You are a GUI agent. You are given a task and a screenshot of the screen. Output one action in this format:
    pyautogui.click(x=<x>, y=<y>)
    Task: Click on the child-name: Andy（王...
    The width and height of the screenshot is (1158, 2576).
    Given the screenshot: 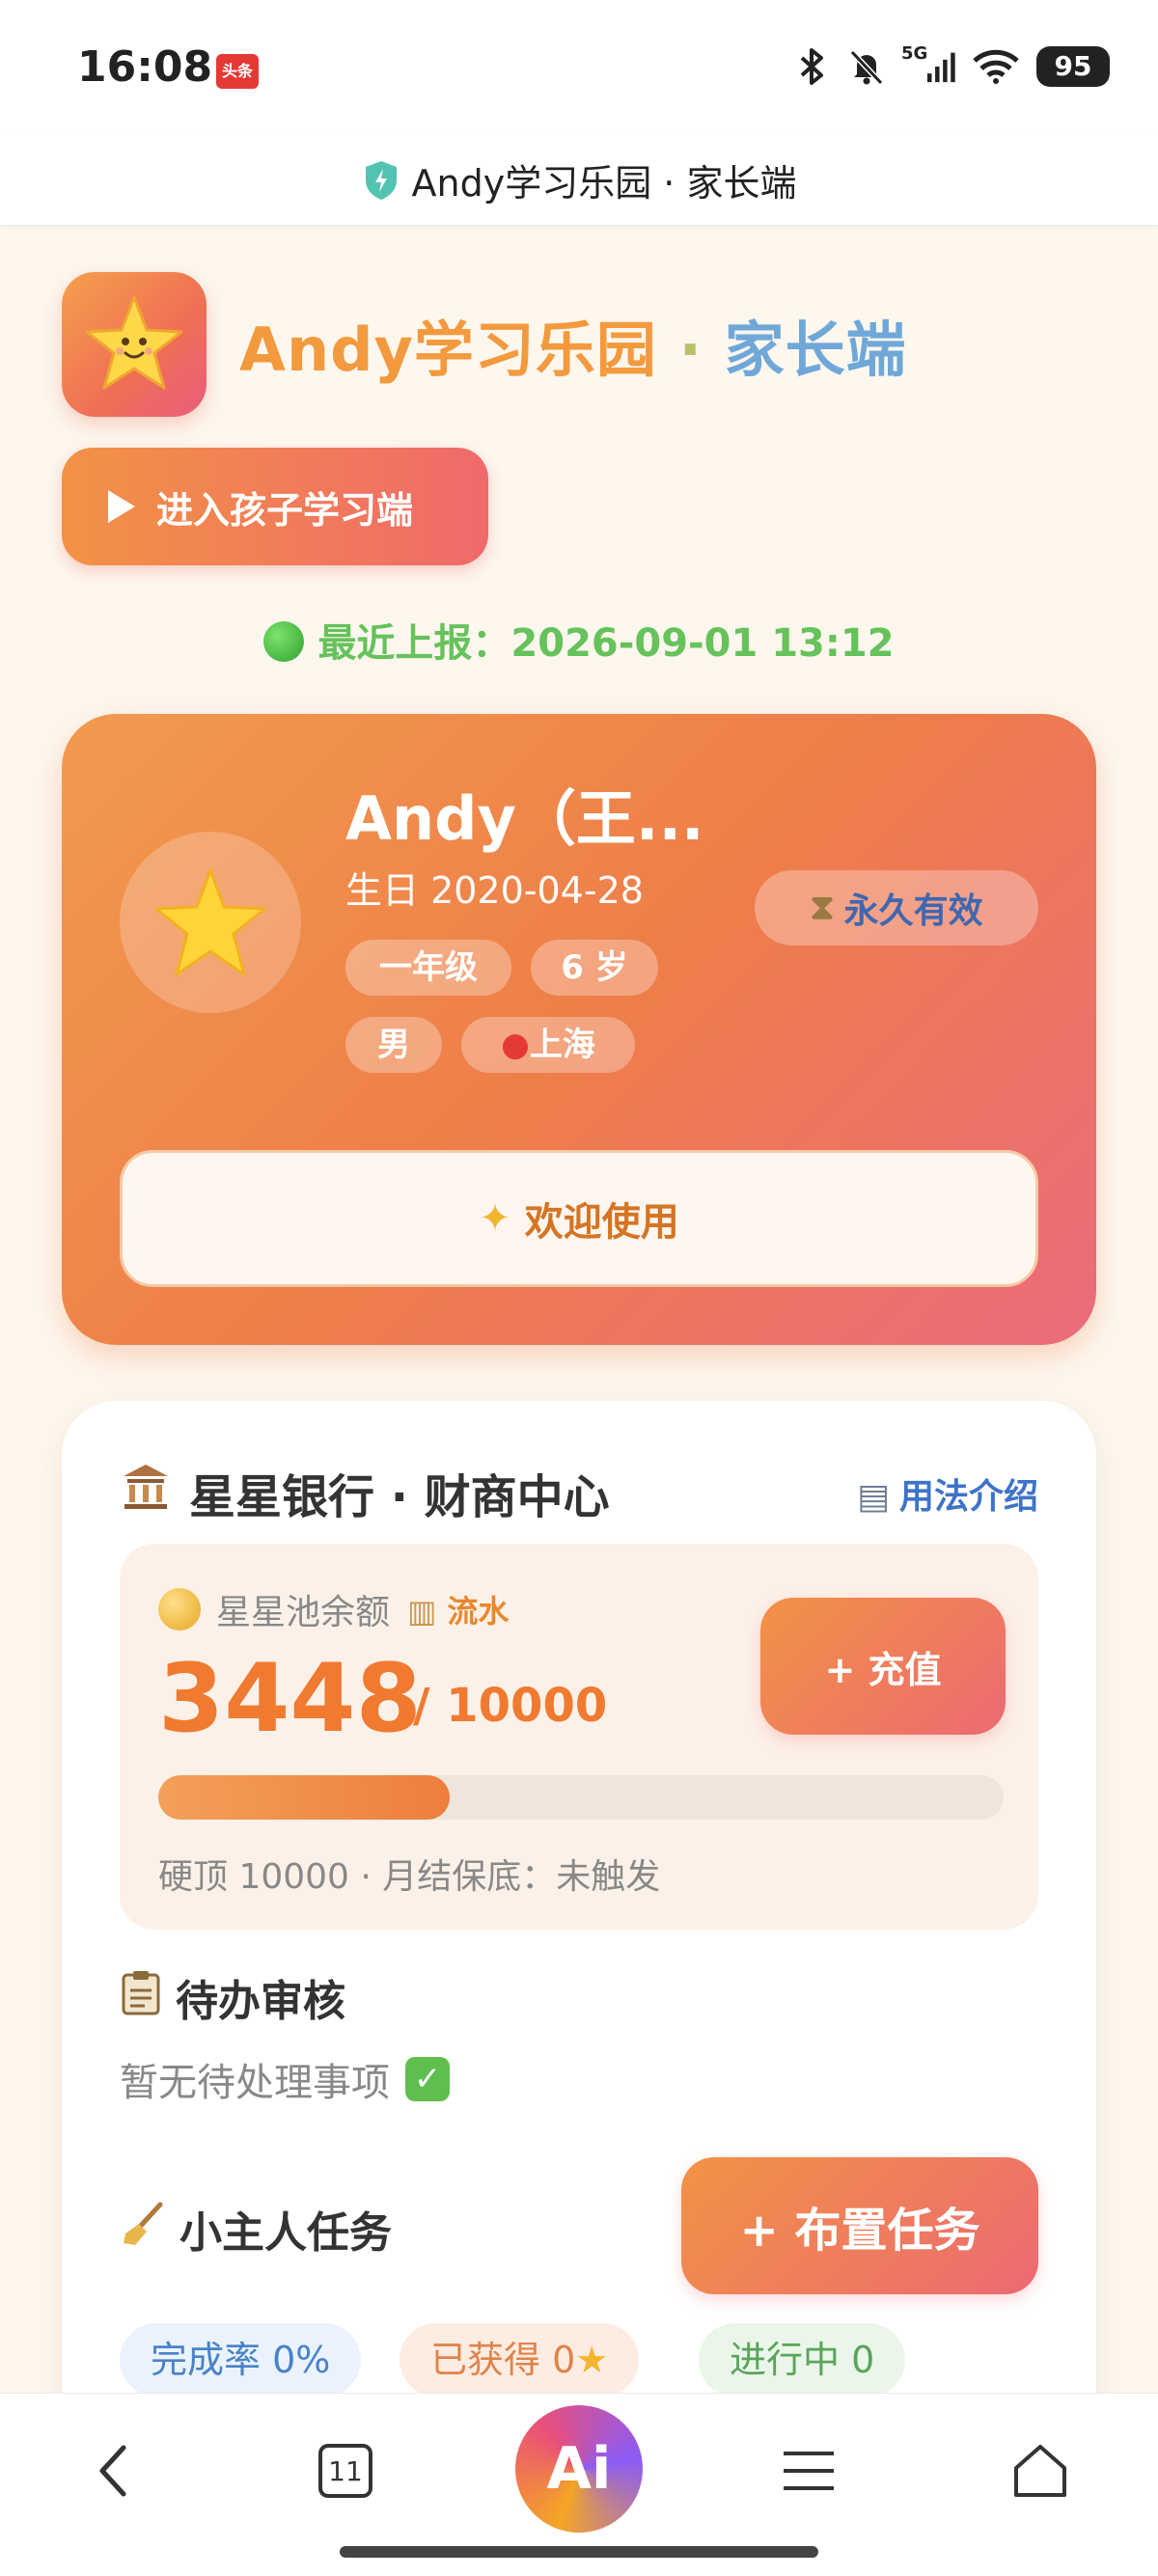 What is the action you would take?
    pyautogui.click(x=524, y=819)
    